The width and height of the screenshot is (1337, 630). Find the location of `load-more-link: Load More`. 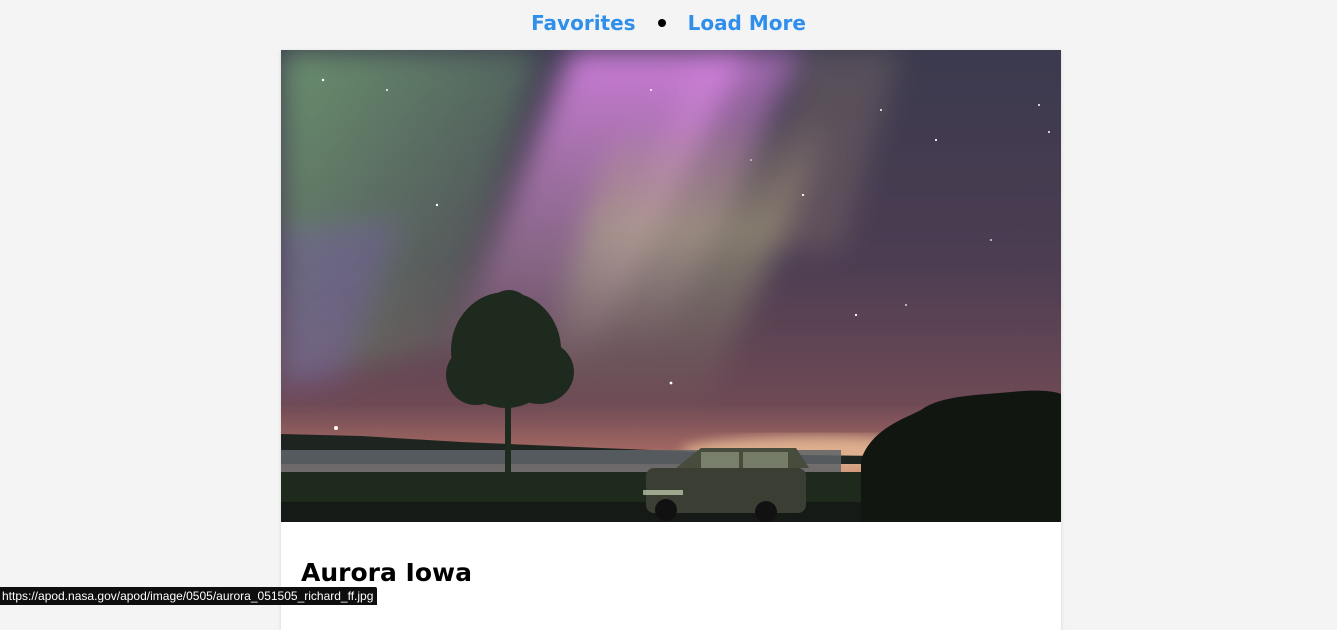

load-more-link: Load More is located at coordinates (747, 23).